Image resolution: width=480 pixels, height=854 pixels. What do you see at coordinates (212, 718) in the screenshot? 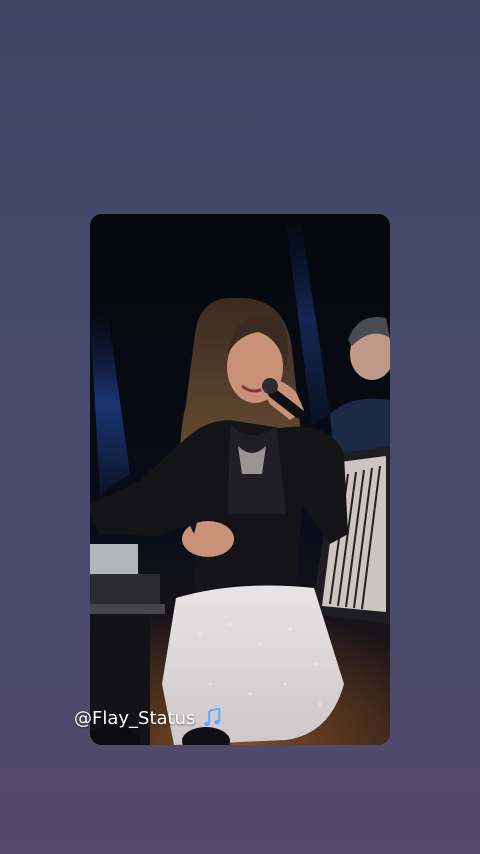
I see `music-note-icon` at bounding box center [212, 718].